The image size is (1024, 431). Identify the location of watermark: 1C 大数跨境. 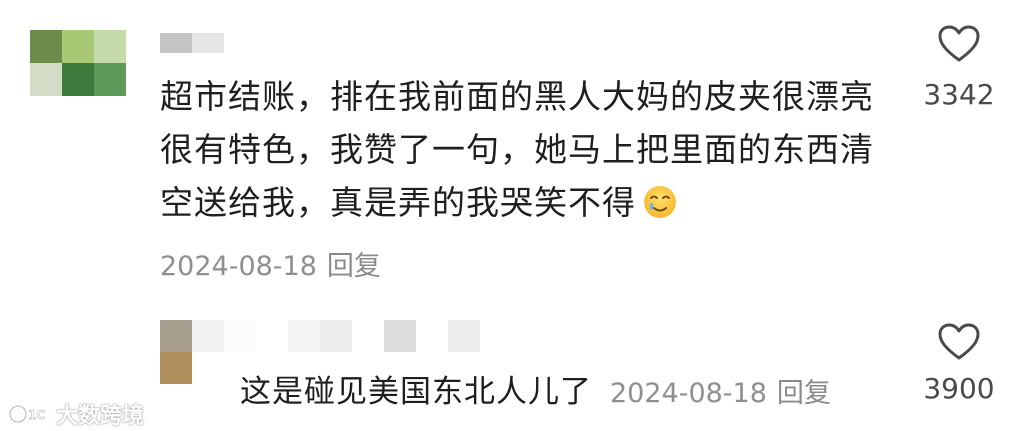
(76, 414).